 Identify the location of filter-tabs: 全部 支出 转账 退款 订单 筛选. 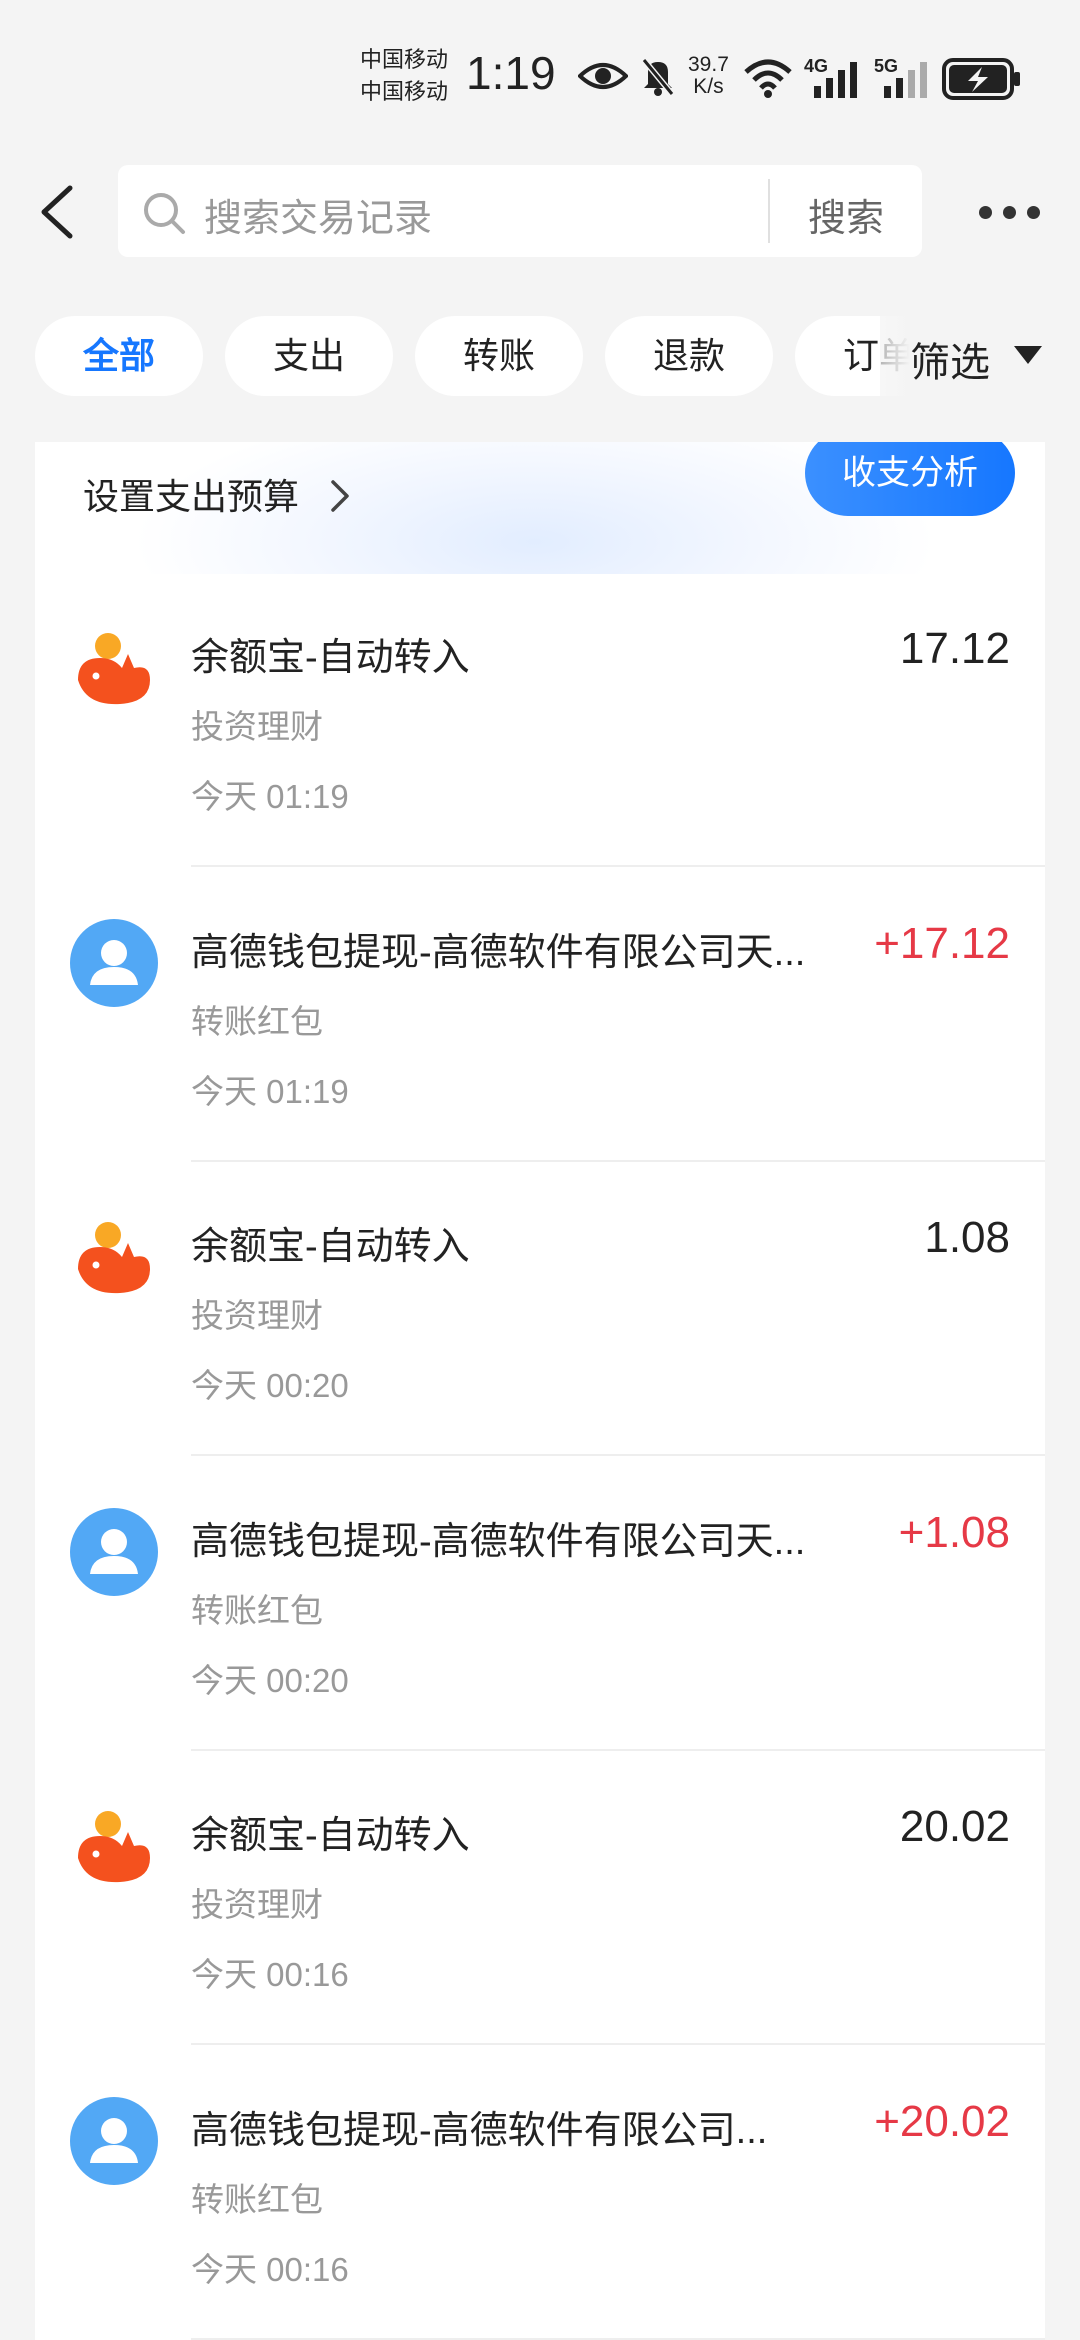
(540, 356).